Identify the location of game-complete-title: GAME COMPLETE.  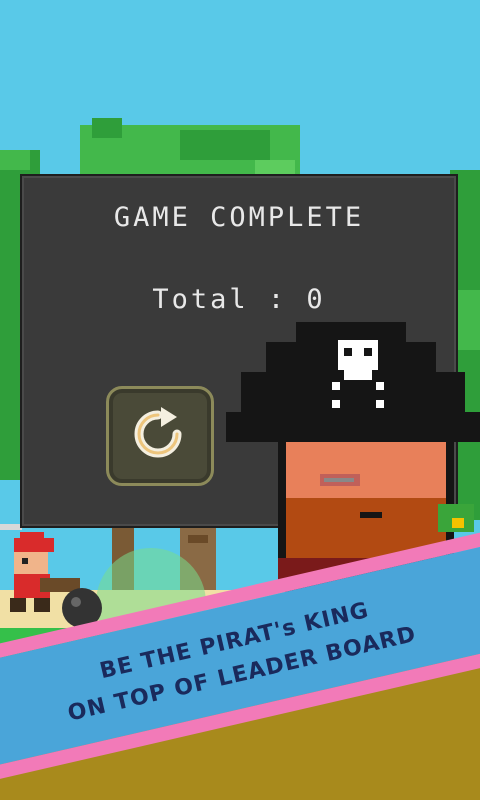
(239, 217).